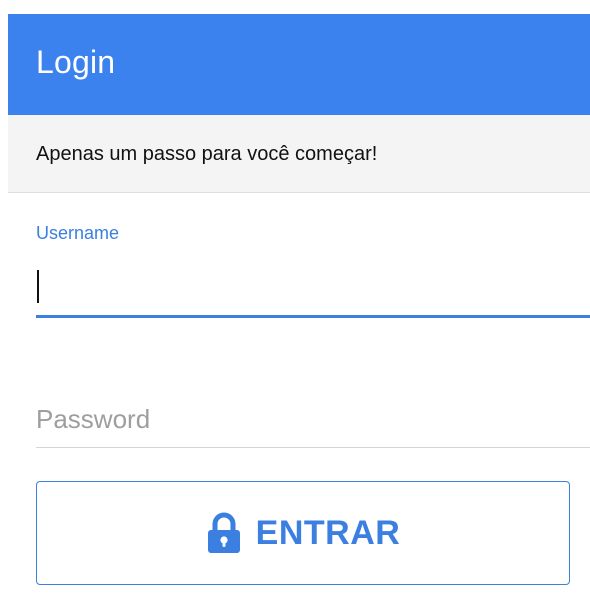 This screenshot has height=602, width=590. I want to click on username-input, so click(313, 290).